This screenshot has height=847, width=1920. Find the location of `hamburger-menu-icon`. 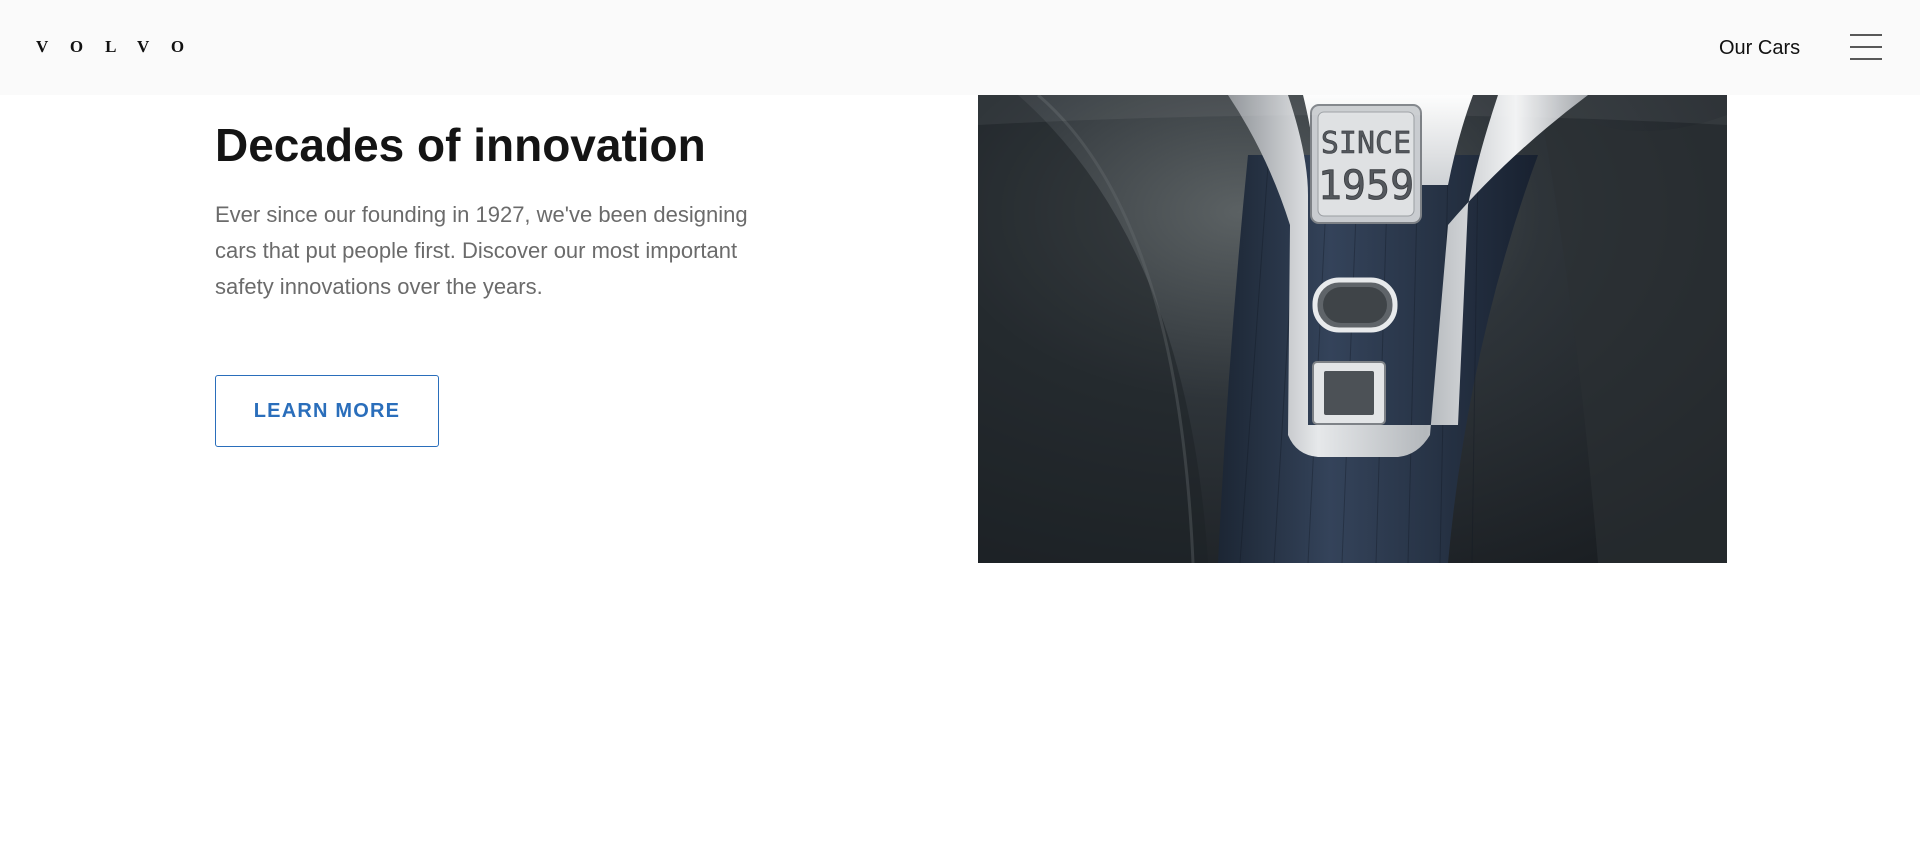

hamburger-menu-icon is located at coordinates (1866, 47).